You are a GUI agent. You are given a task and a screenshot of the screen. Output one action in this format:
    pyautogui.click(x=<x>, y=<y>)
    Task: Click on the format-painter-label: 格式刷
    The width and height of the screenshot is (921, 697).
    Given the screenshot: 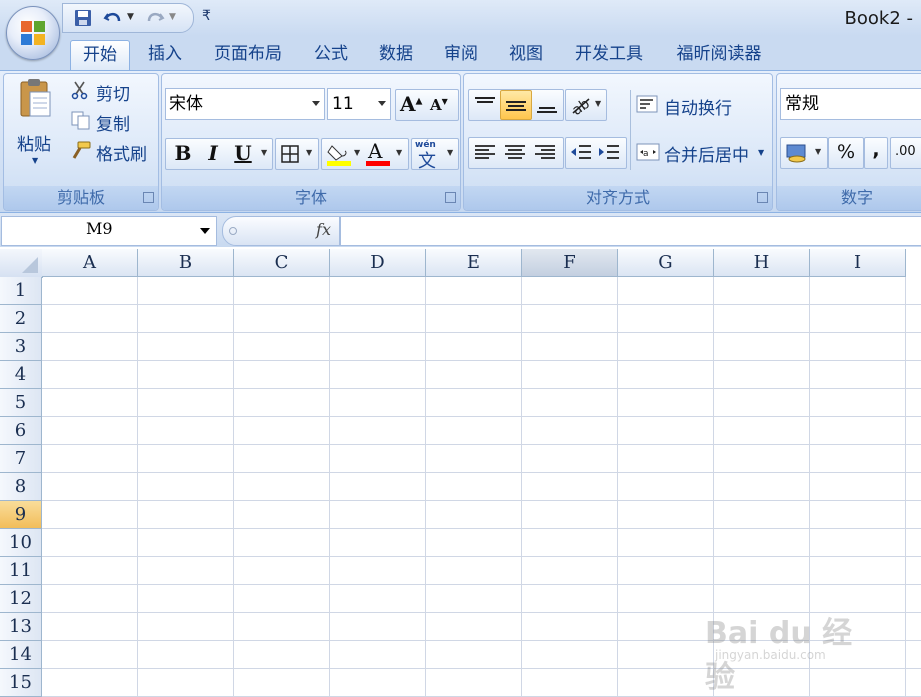 What is the action you would take?
    pyautogui.click(x=121, y=152)
    